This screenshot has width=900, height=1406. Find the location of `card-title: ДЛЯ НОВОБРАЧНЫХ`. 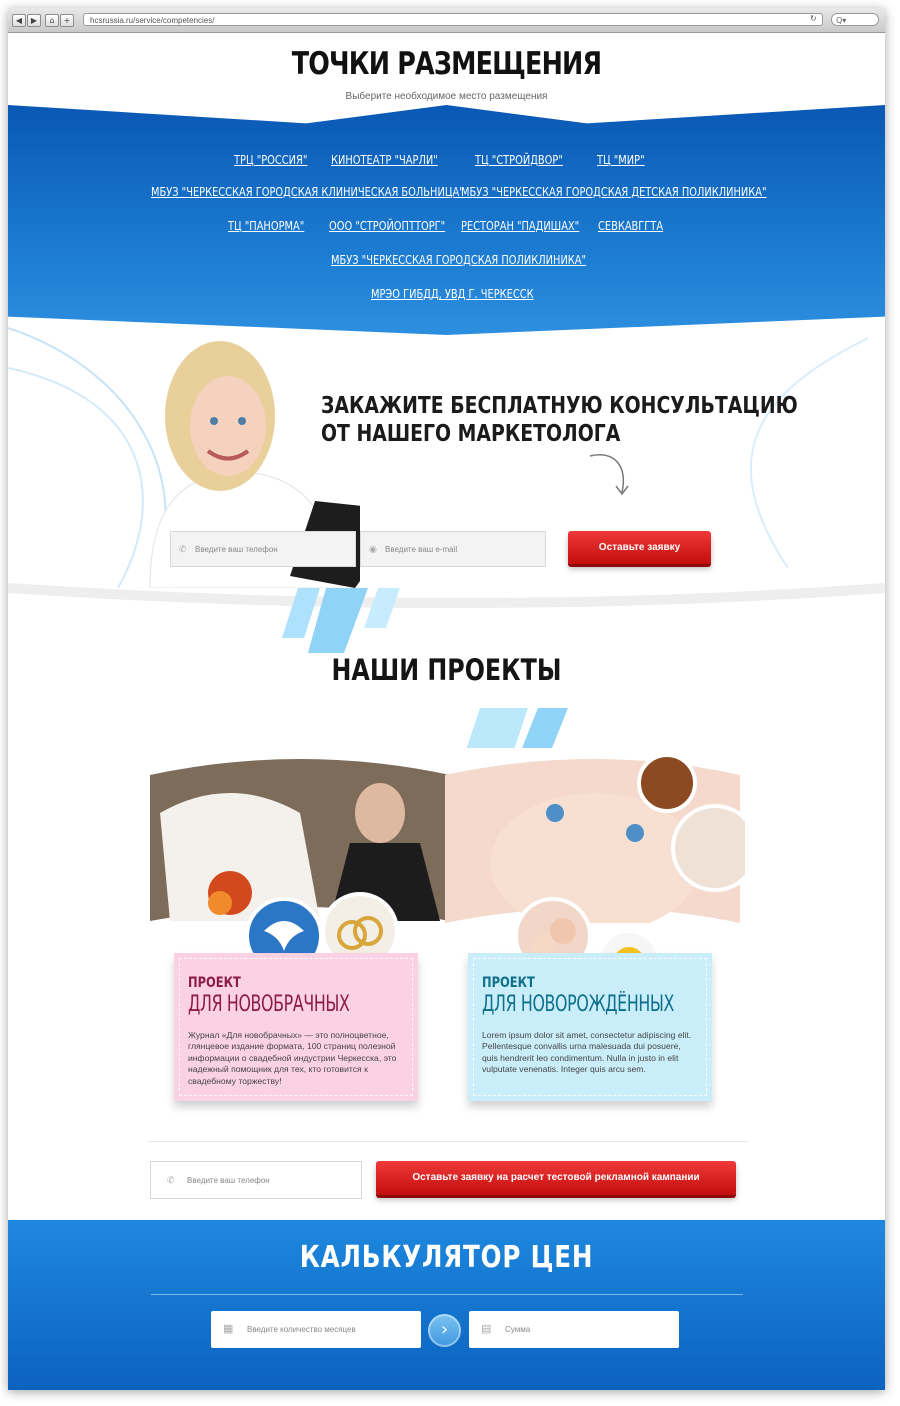

card-title: ДЛЯ НОВОБРАЧНЫХ is located at coordinates (269, 1004).